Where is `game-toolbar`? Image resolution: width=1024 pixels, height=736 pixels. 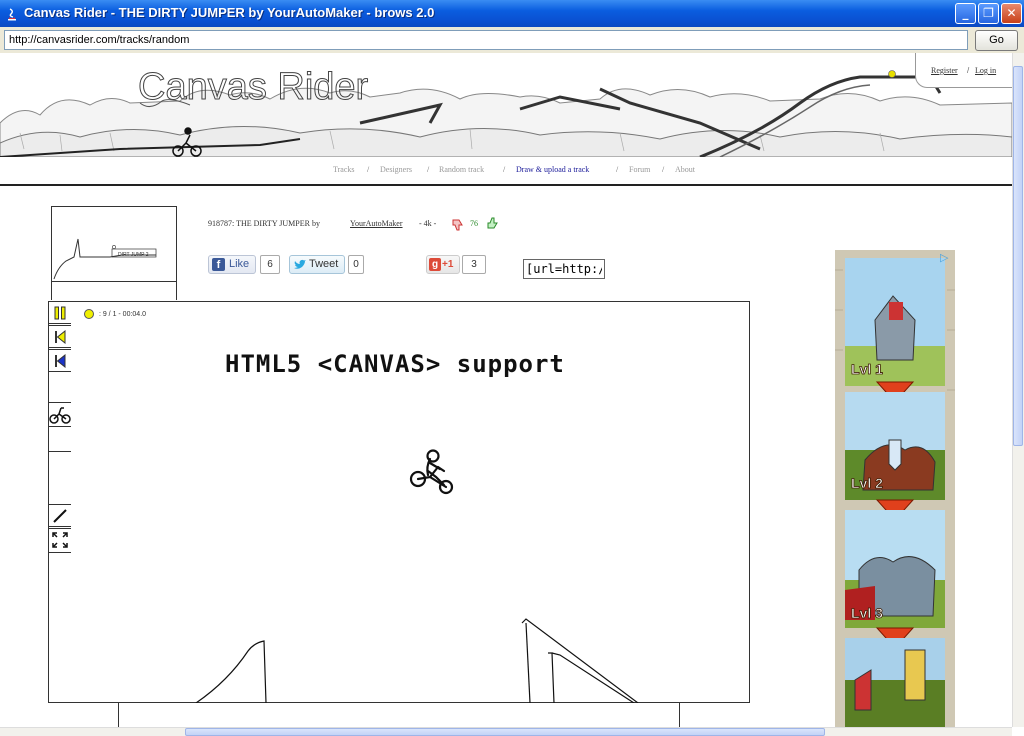 game-toolbar is located at coordinates (59, 427).